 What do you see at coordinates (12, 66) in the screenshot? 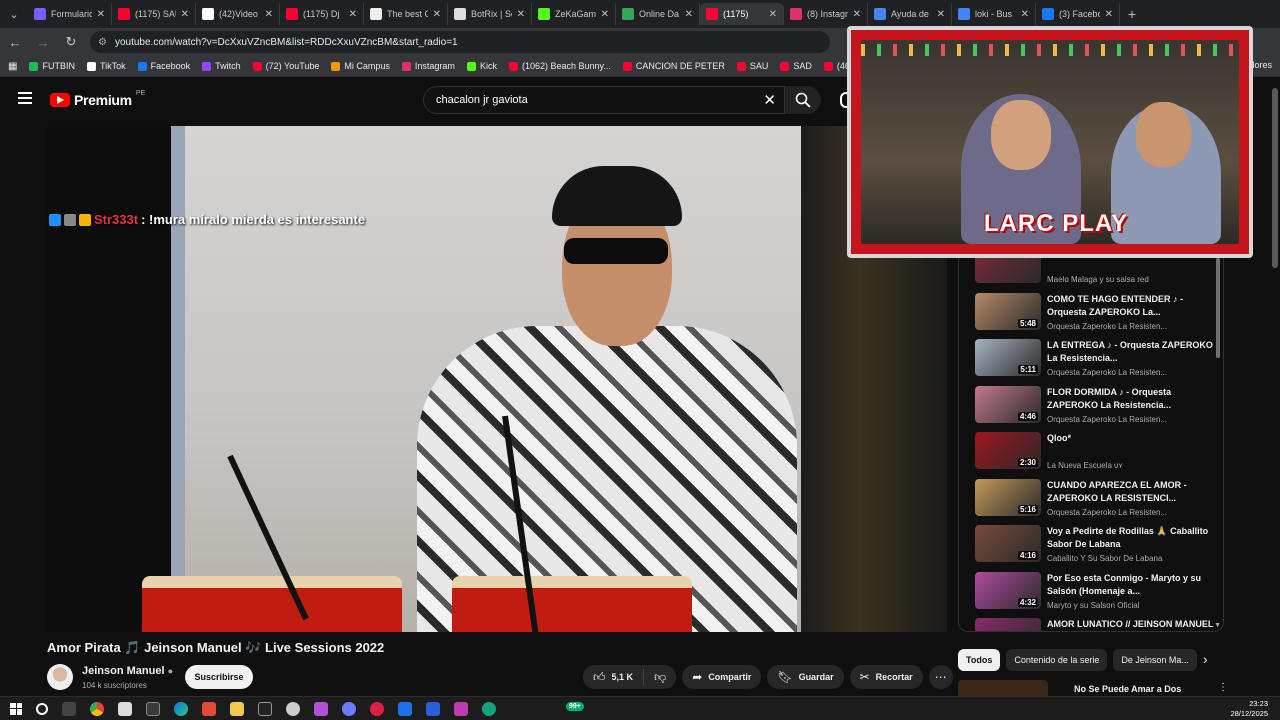
I see `apps-icon: ▦` at bounding box center [12, 66].